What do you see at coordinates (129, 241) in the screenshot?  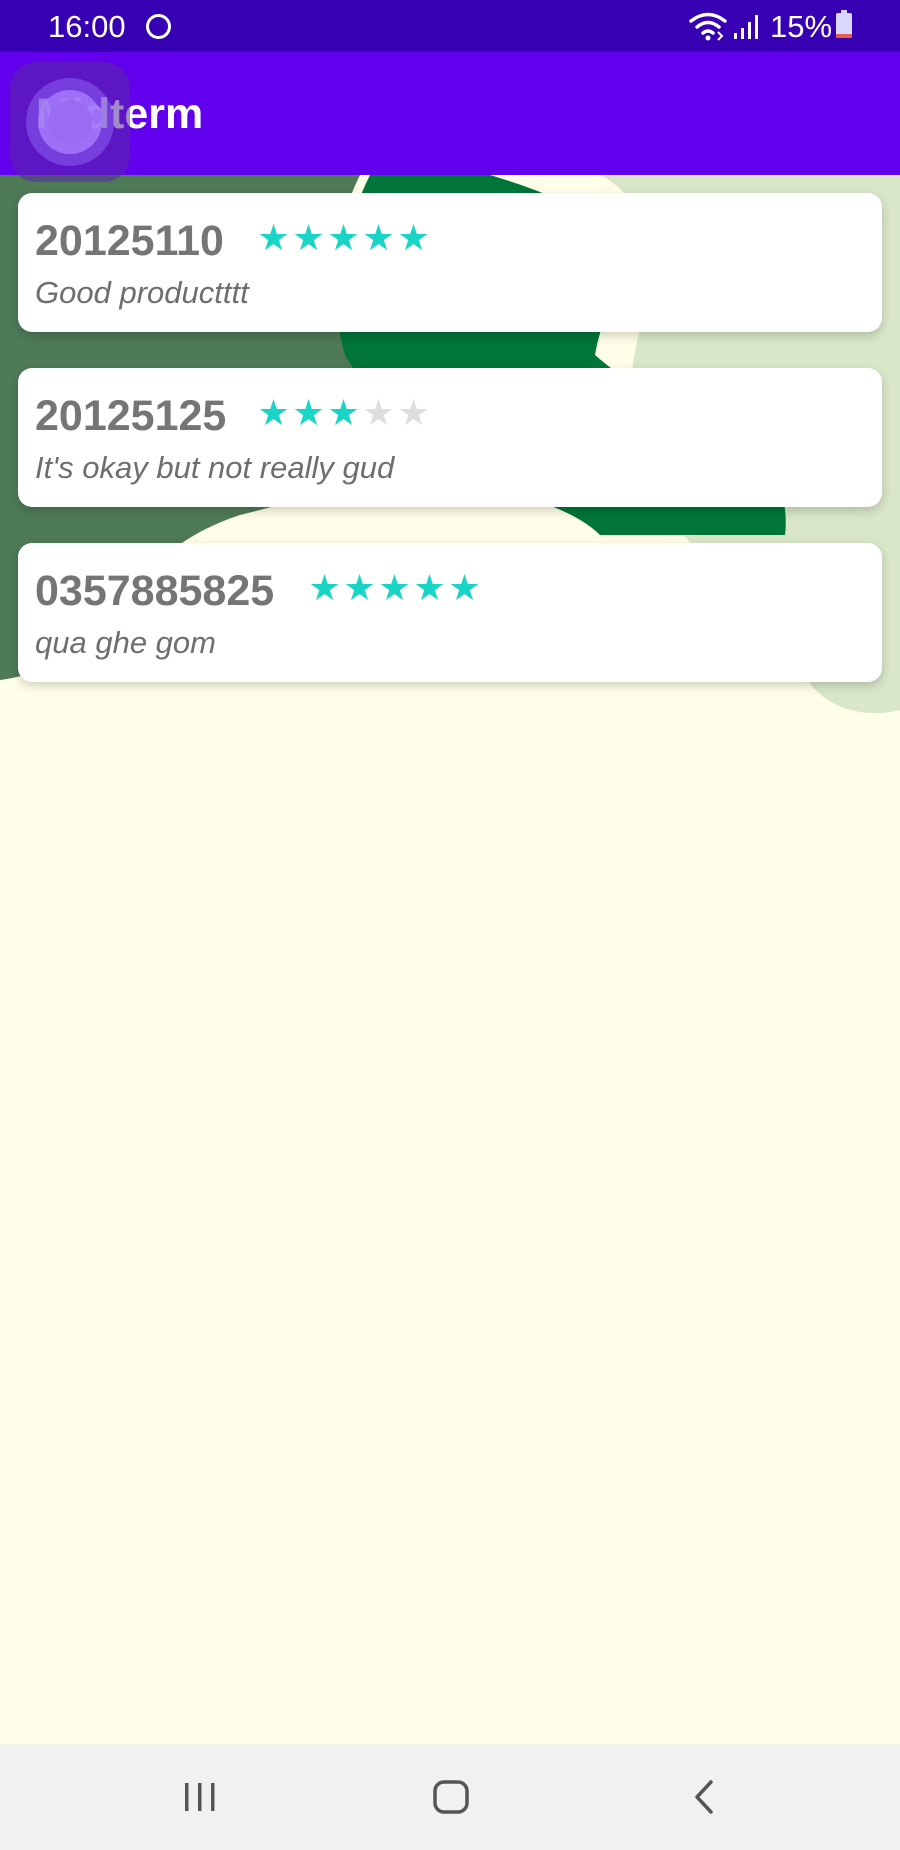 I see `review-id: 20125110` at bounding box center [129, 241].